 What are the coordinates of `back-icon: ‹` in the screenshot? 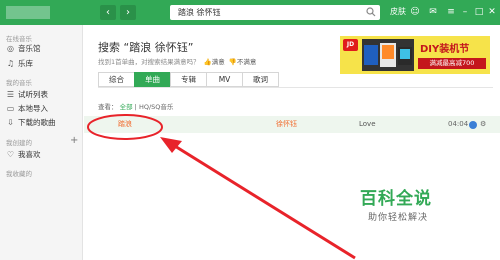 It's located at (108, 12).